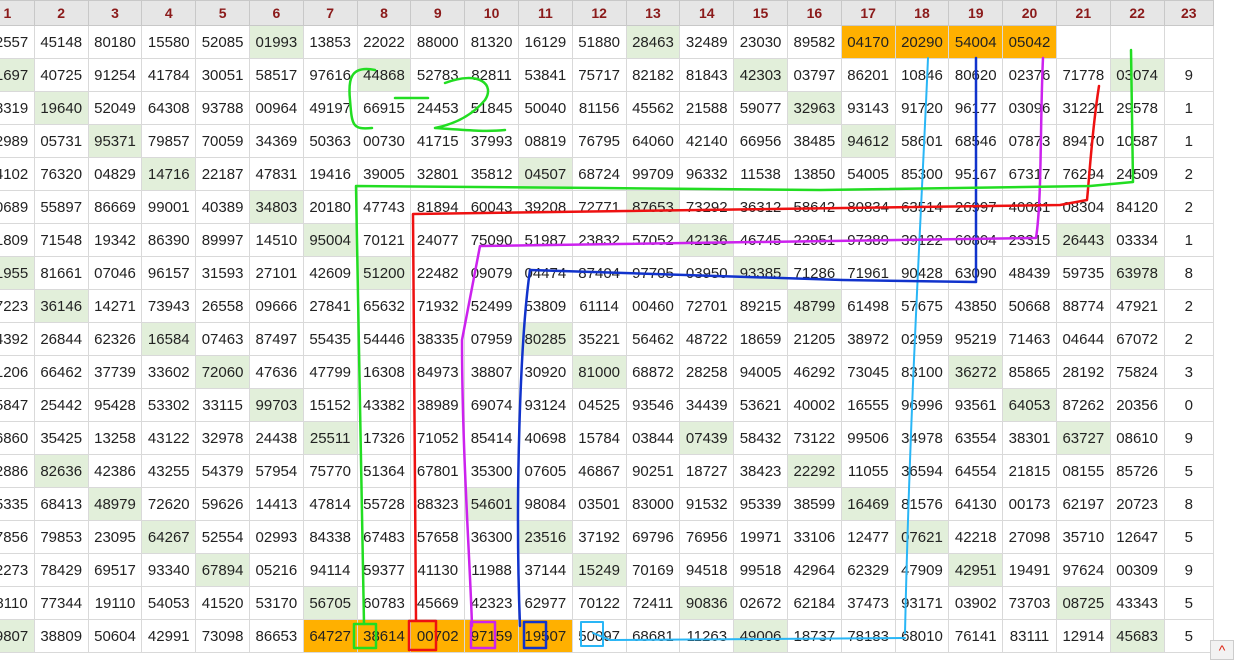 Image resolution: width=1234 pixels, height=660 pixels. What do you see at coordinates (61, 537) in the screenshot?
I see `grid-cell: 79853` at bounding box center [61, 537].